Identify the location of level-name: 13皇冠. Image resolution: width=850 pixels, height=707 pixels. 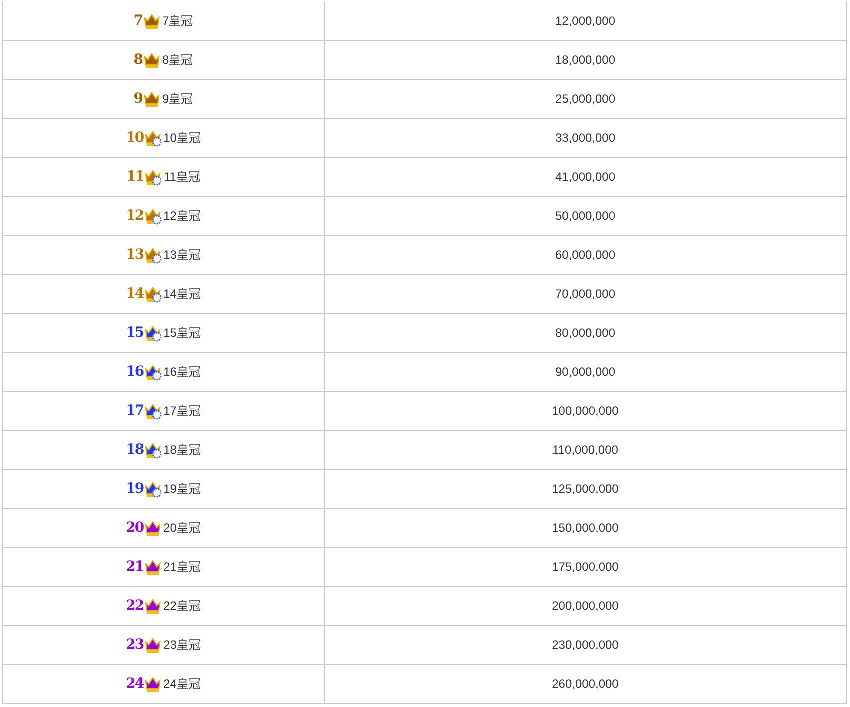
(182, 255).